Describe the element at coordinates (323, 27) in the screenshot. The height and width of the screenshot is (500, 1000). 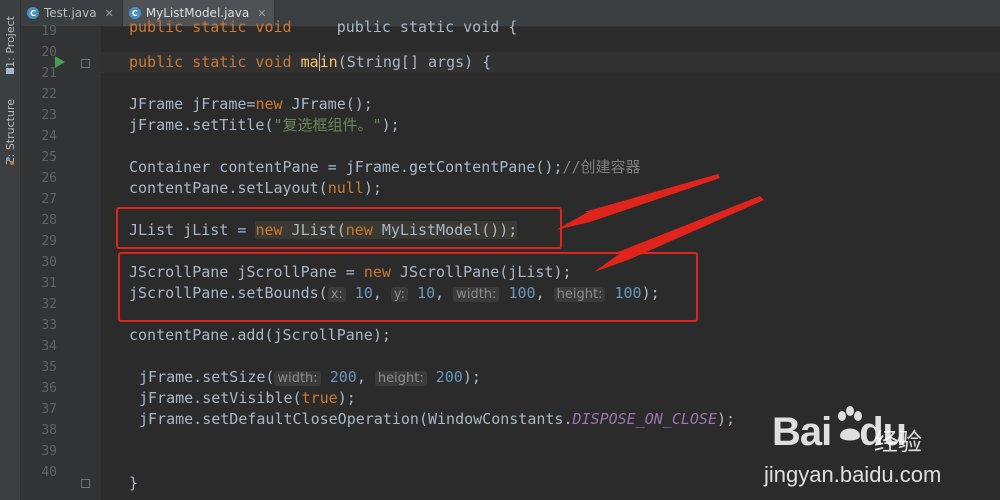
I see `code-line-19: public static void public static void {` at that location.